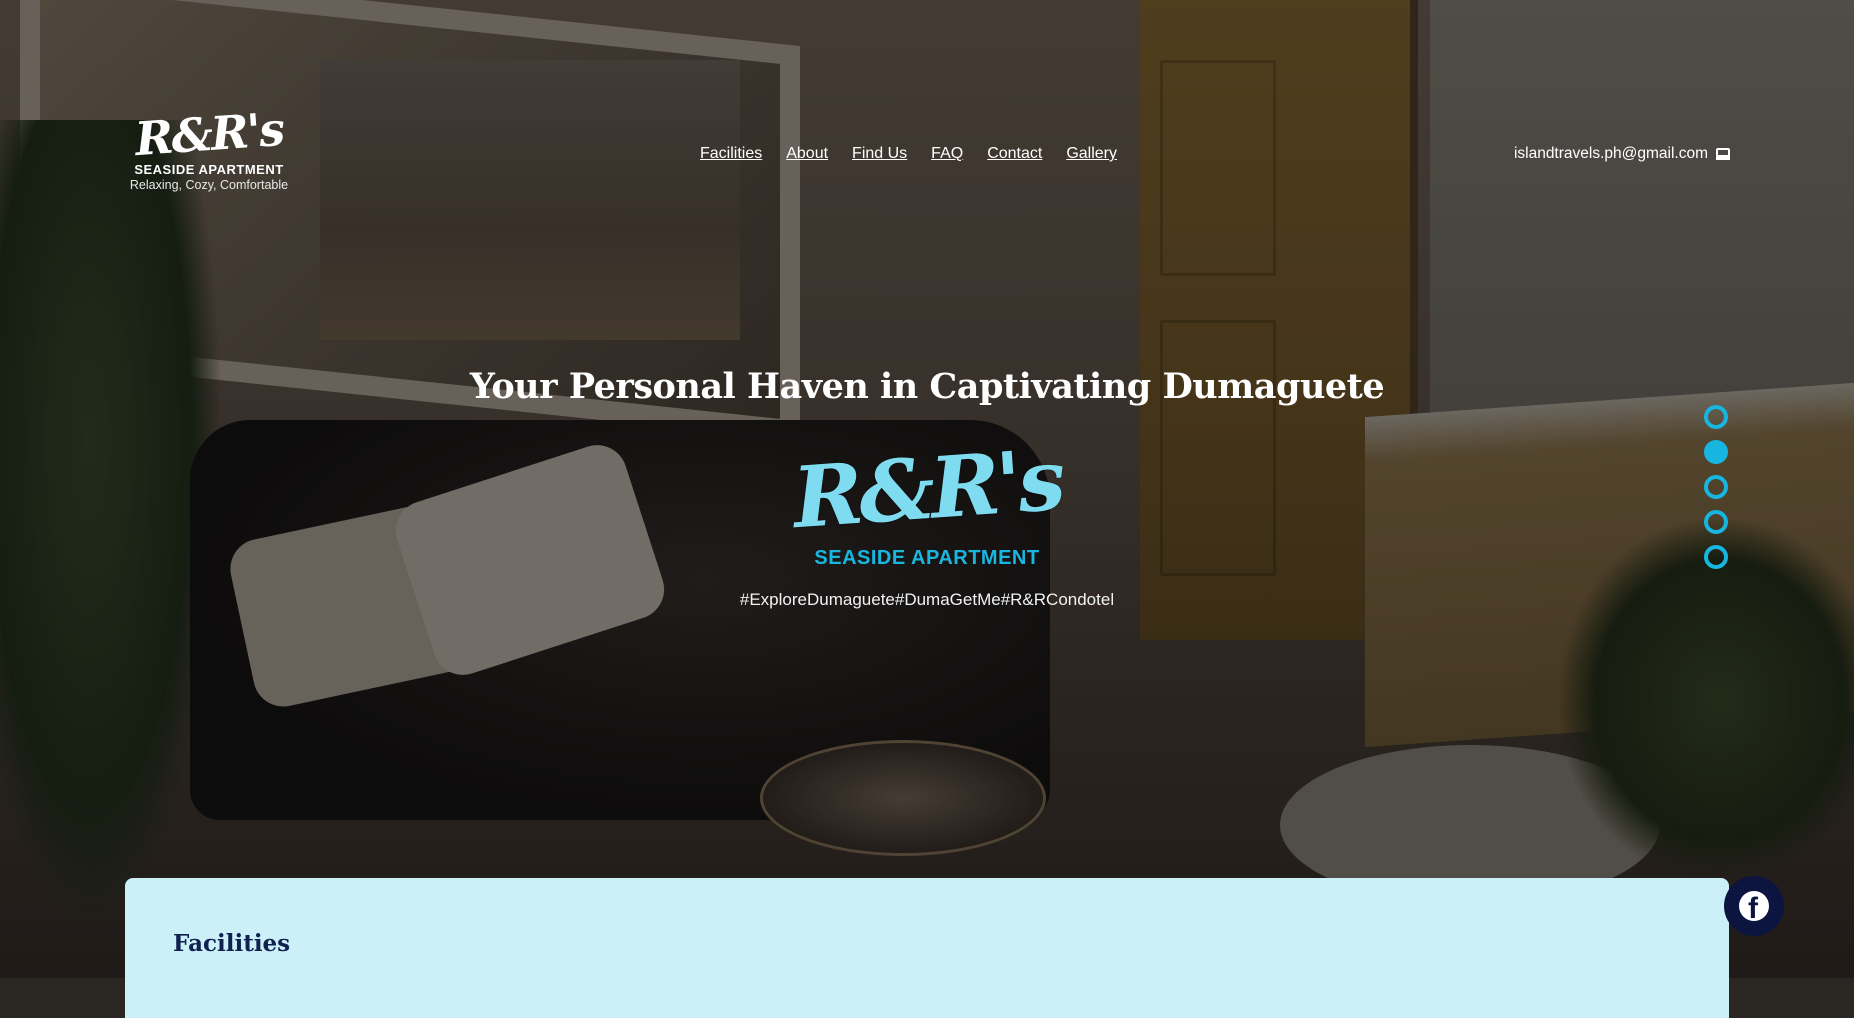 The width and height of the screenshot is (1854, 1018). I want to click on facilities-card: Facilities, so click(927, 948).